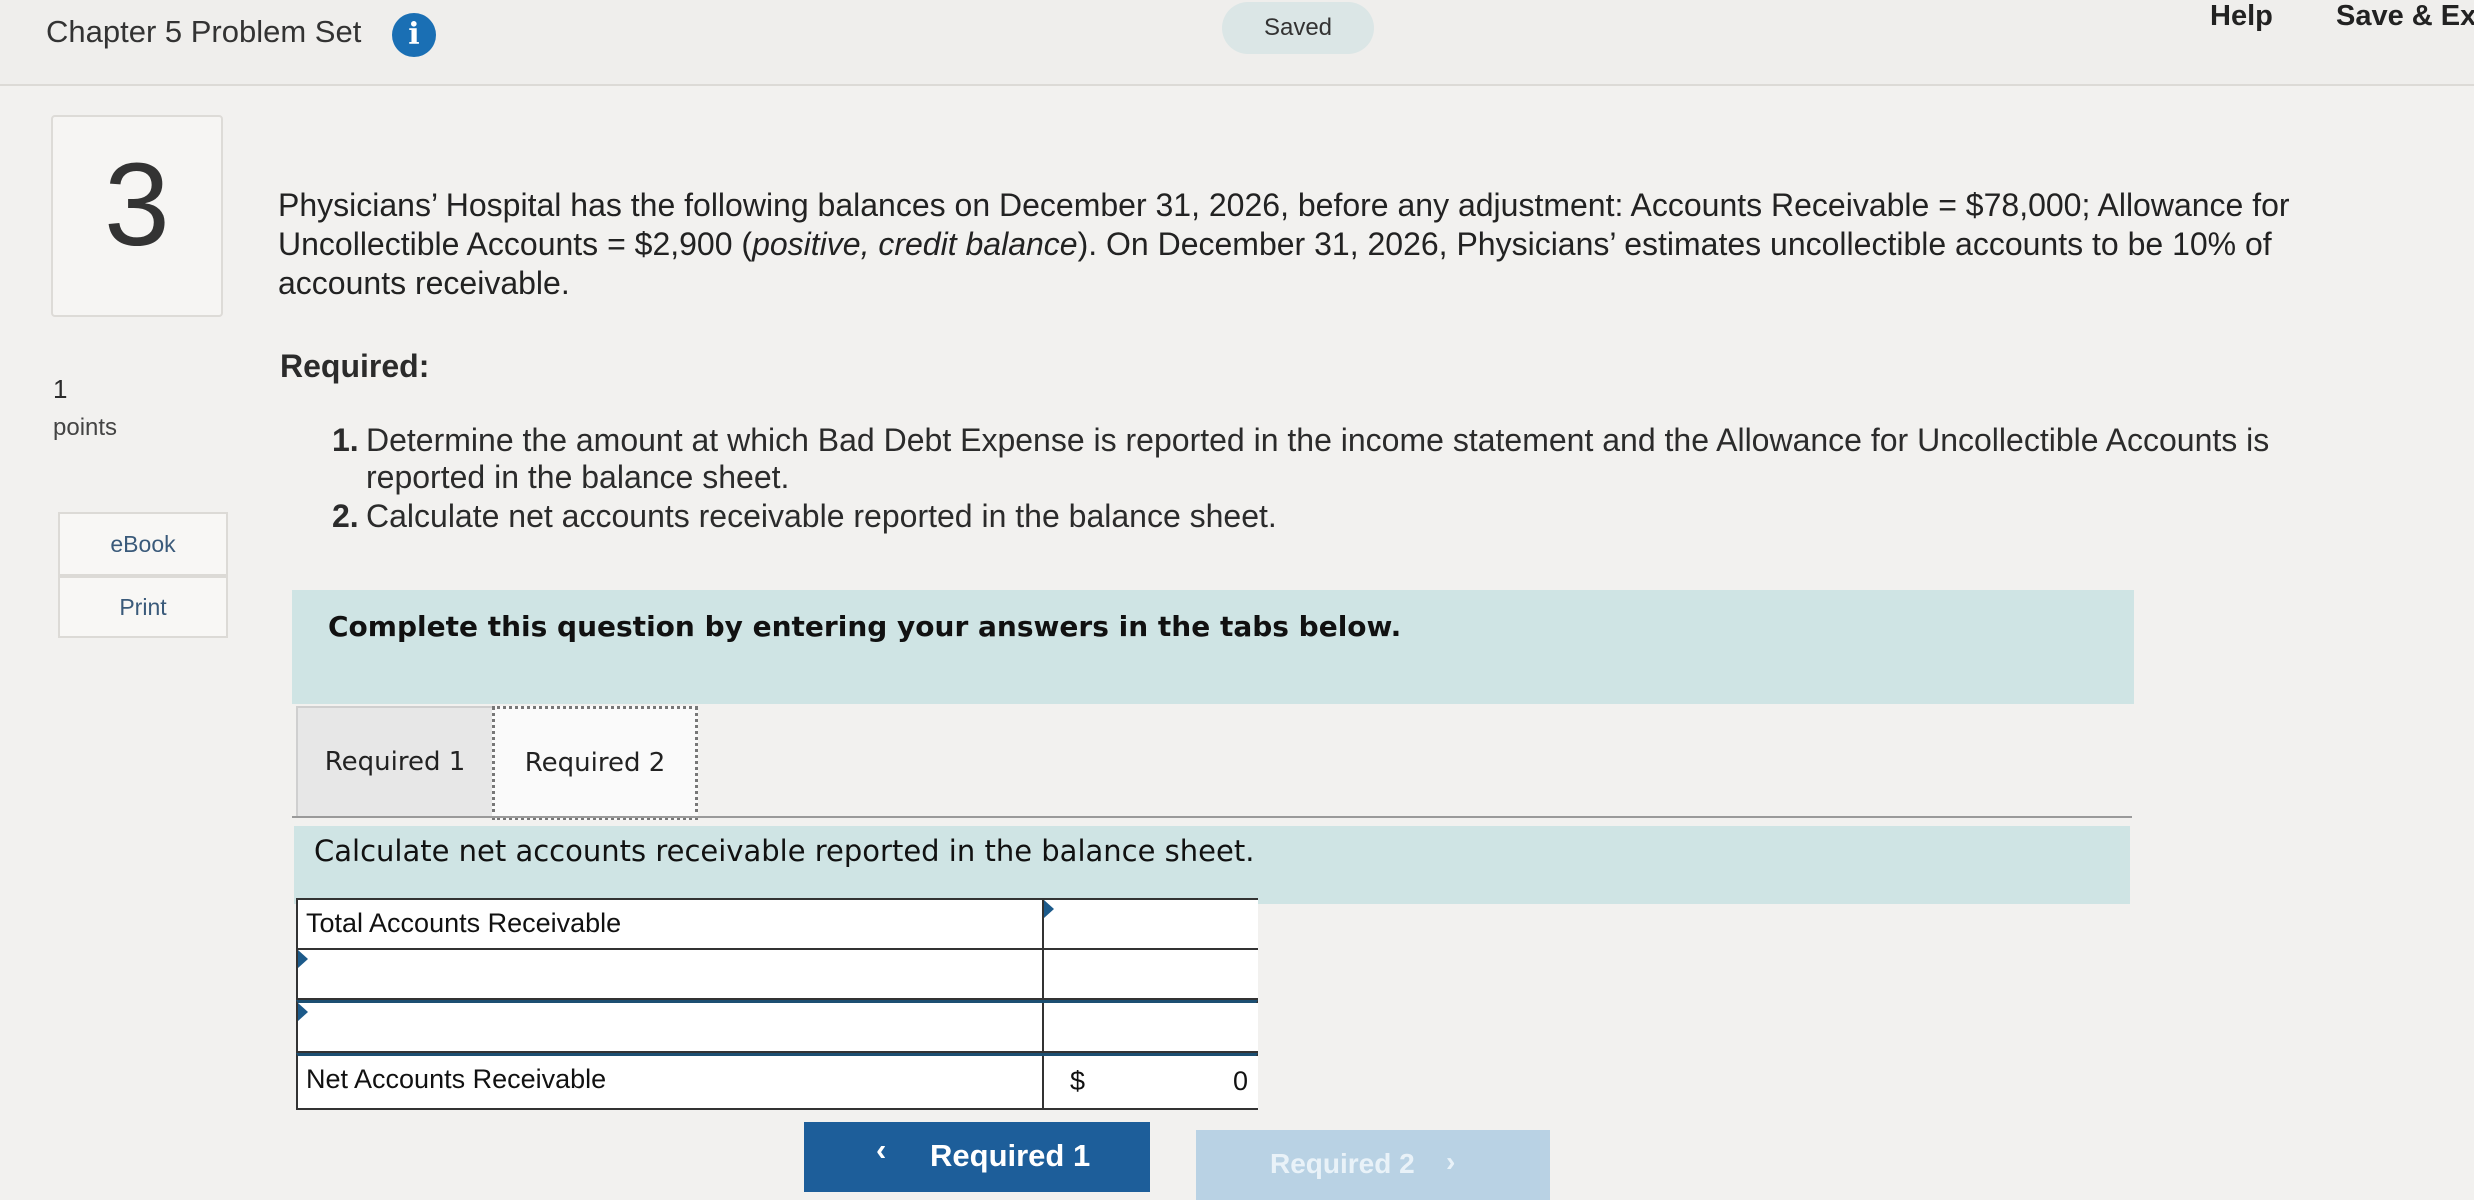  Describe the element at coordinates (777, 924) in the screenshot. I see `answer-row: Total Accounts Receivable` at that location.